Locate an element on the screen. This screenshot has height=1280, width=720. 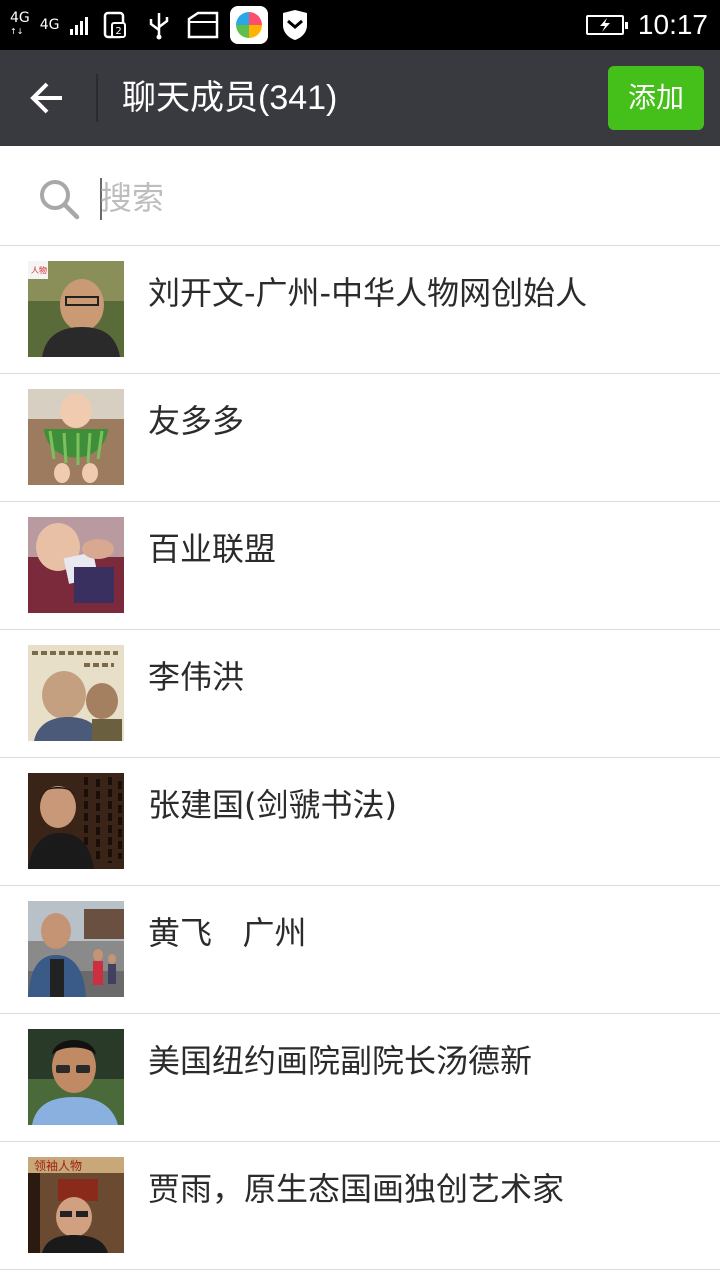
status-left: 4G ↑↓ 4G 2 is located at coordinates (161, 25).